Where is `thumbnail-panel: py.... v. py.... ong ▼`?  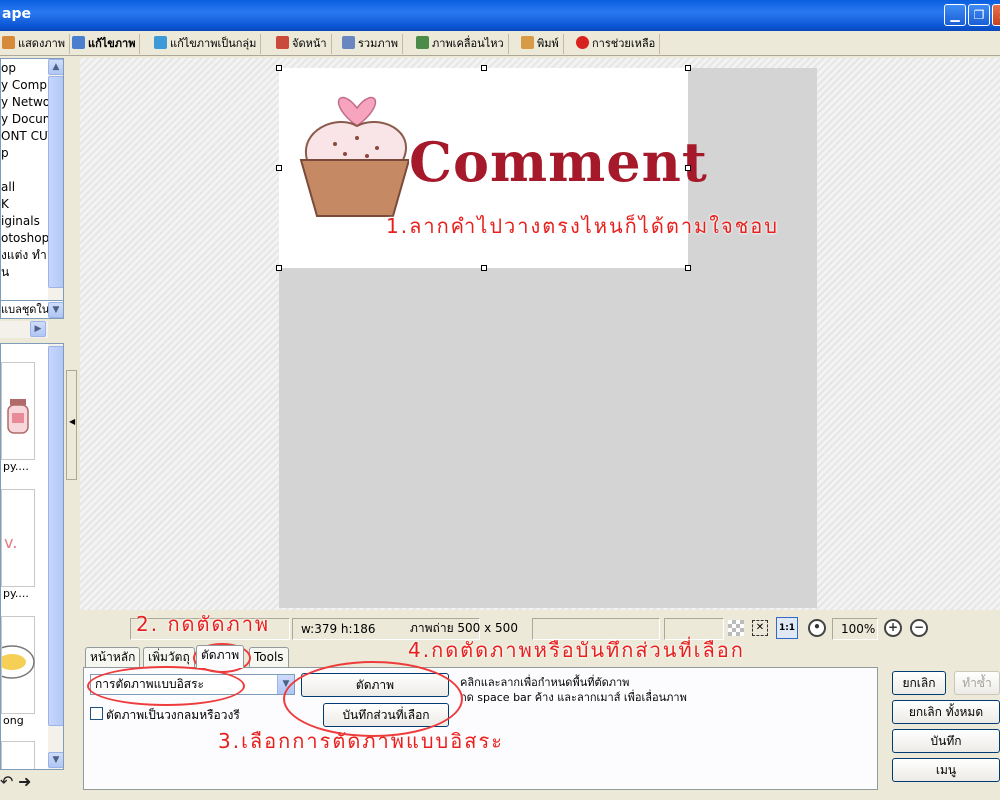 thumbnail-panel: py.... v. py.... ong ▼ is located at coordinates (32, 556).